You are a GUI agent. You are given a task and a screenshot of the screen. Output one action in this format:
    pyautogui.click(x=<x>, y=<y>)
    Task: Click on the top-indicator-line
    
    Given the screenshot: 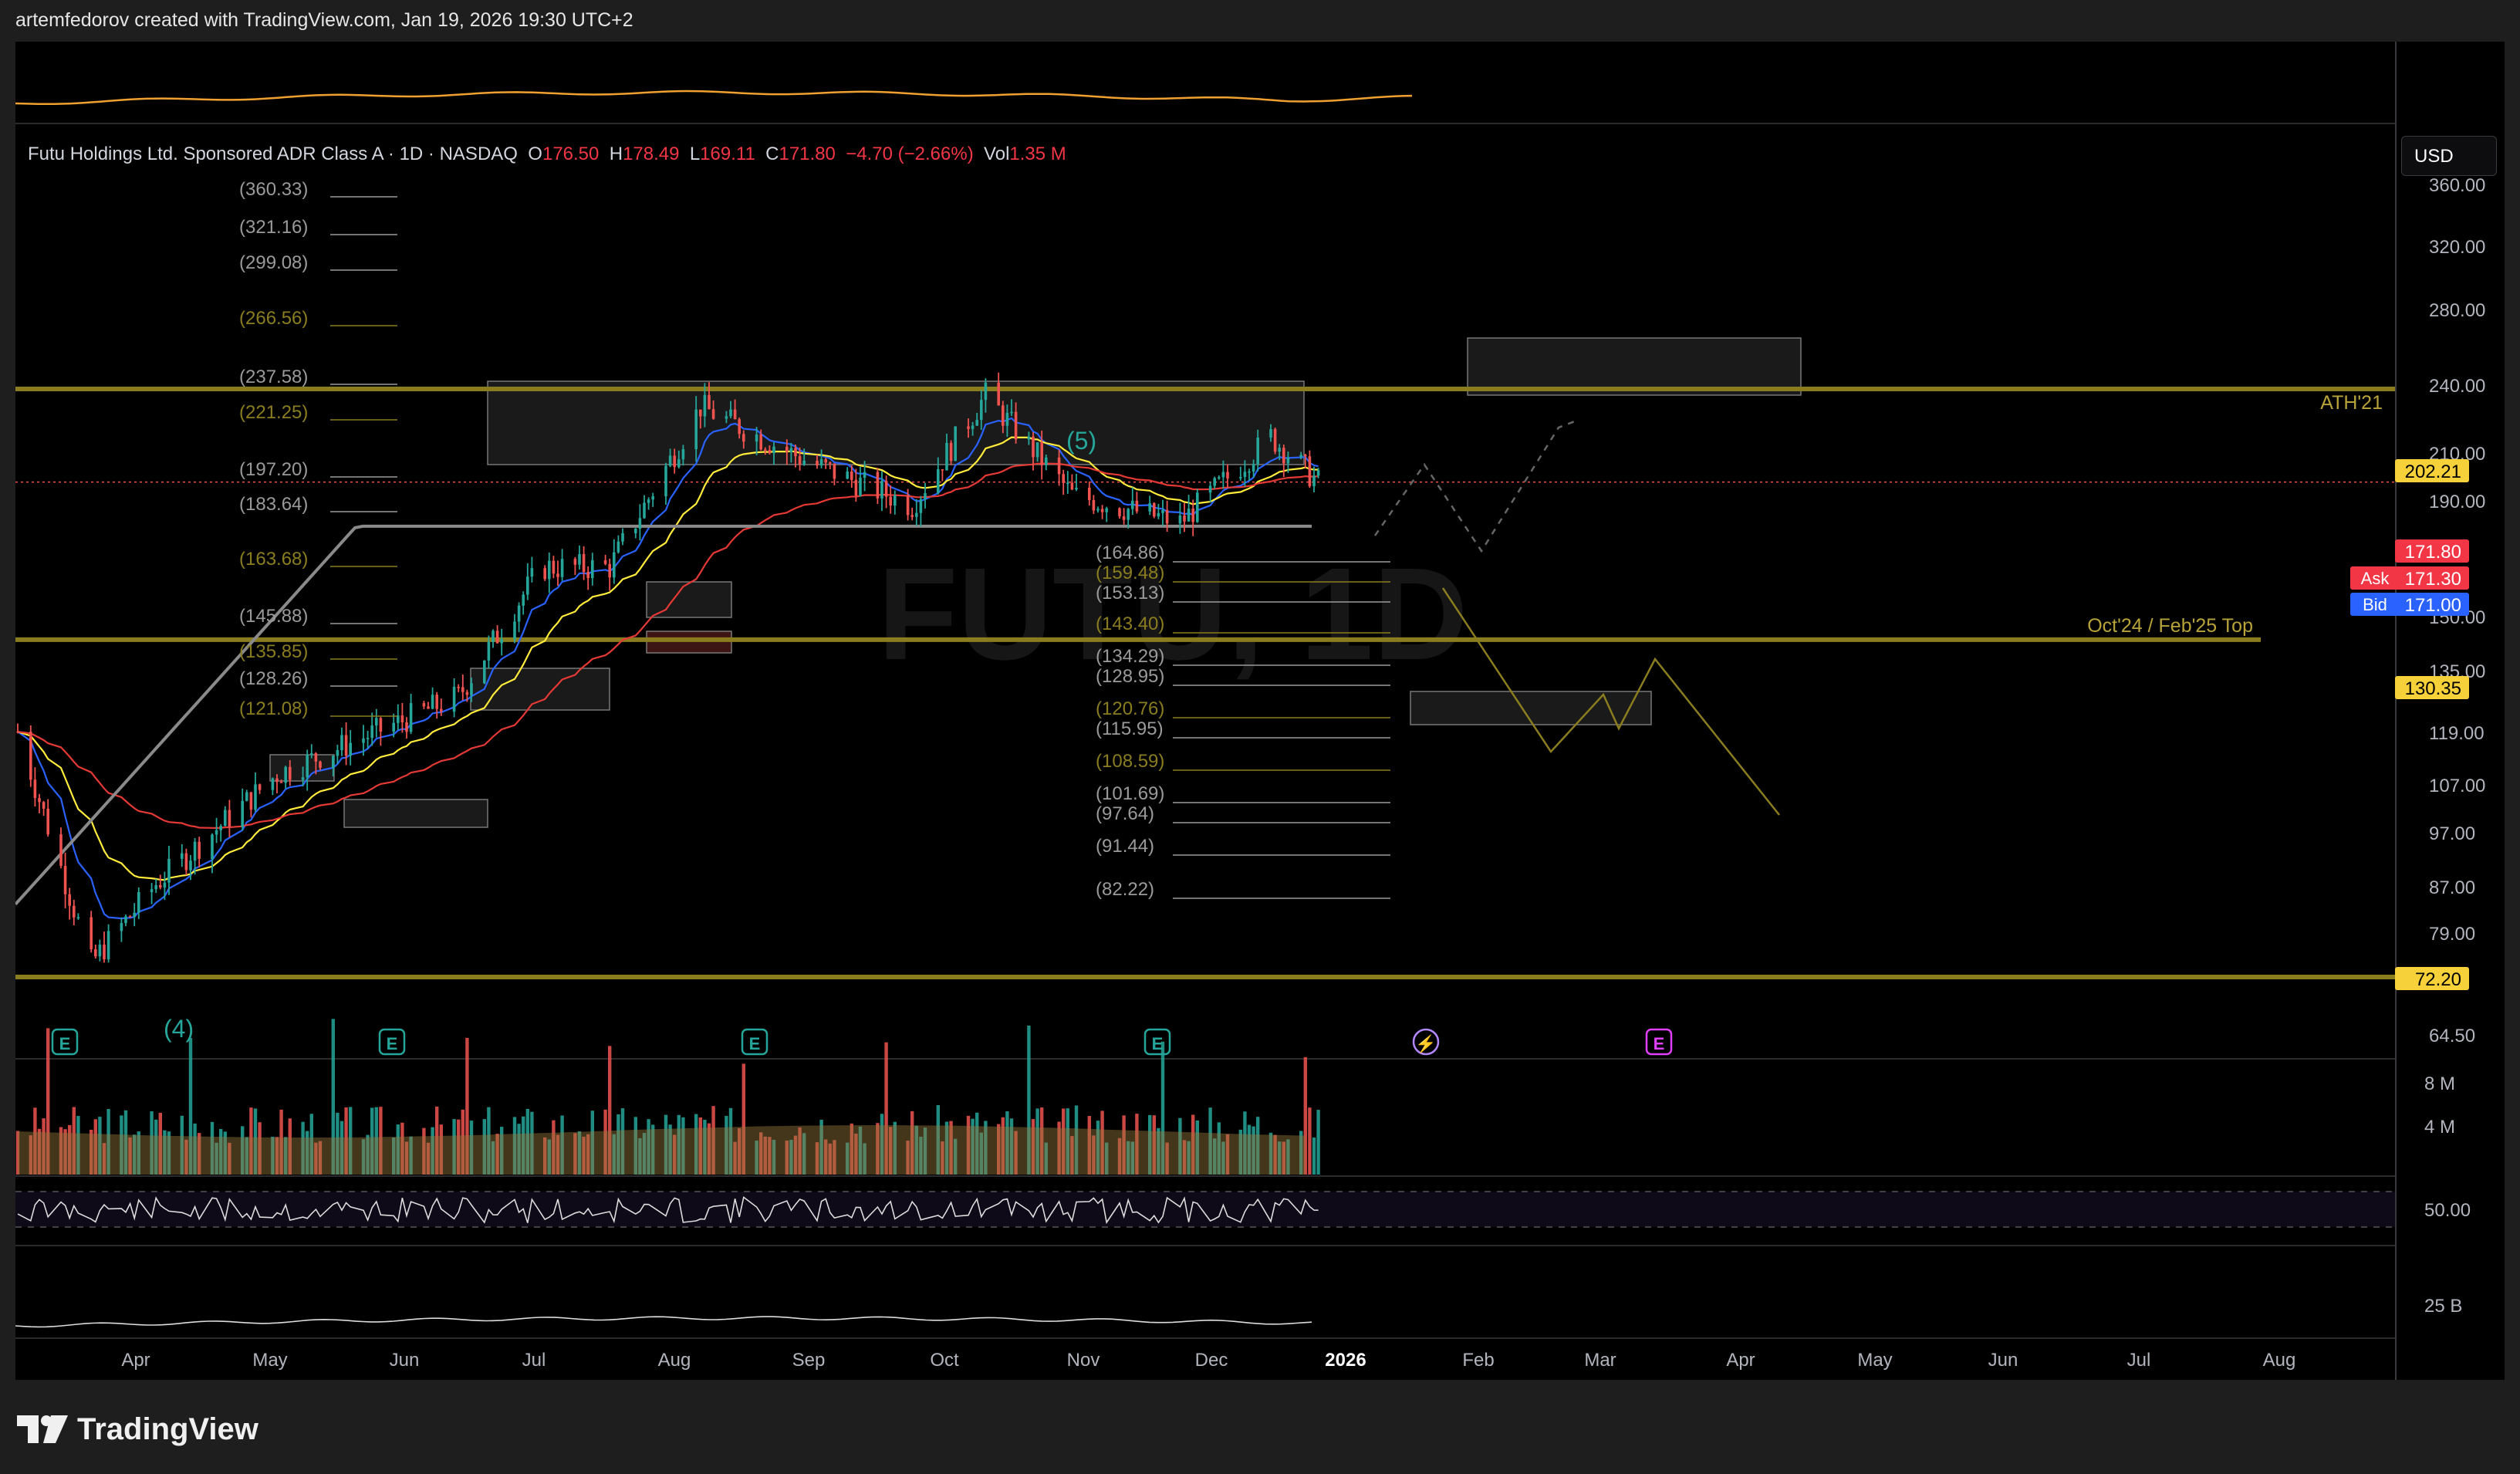 What is the action you would take?
    pyautogui.click(x=714, y=98)
    